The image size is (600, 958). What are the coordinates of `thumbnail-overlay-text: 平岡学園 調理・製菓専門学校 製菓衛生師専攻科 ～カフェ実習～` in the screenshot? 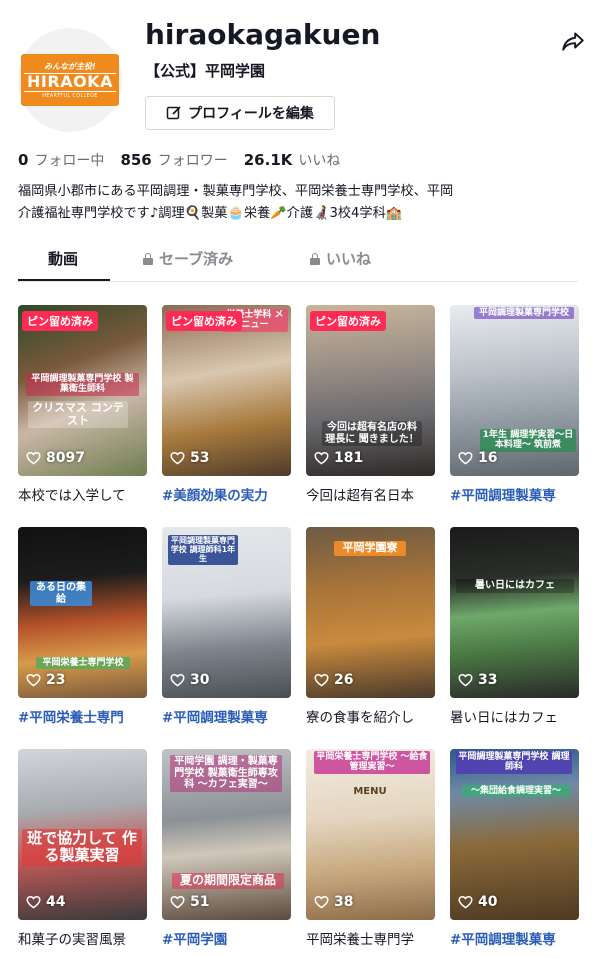 It's located at (226, 773).